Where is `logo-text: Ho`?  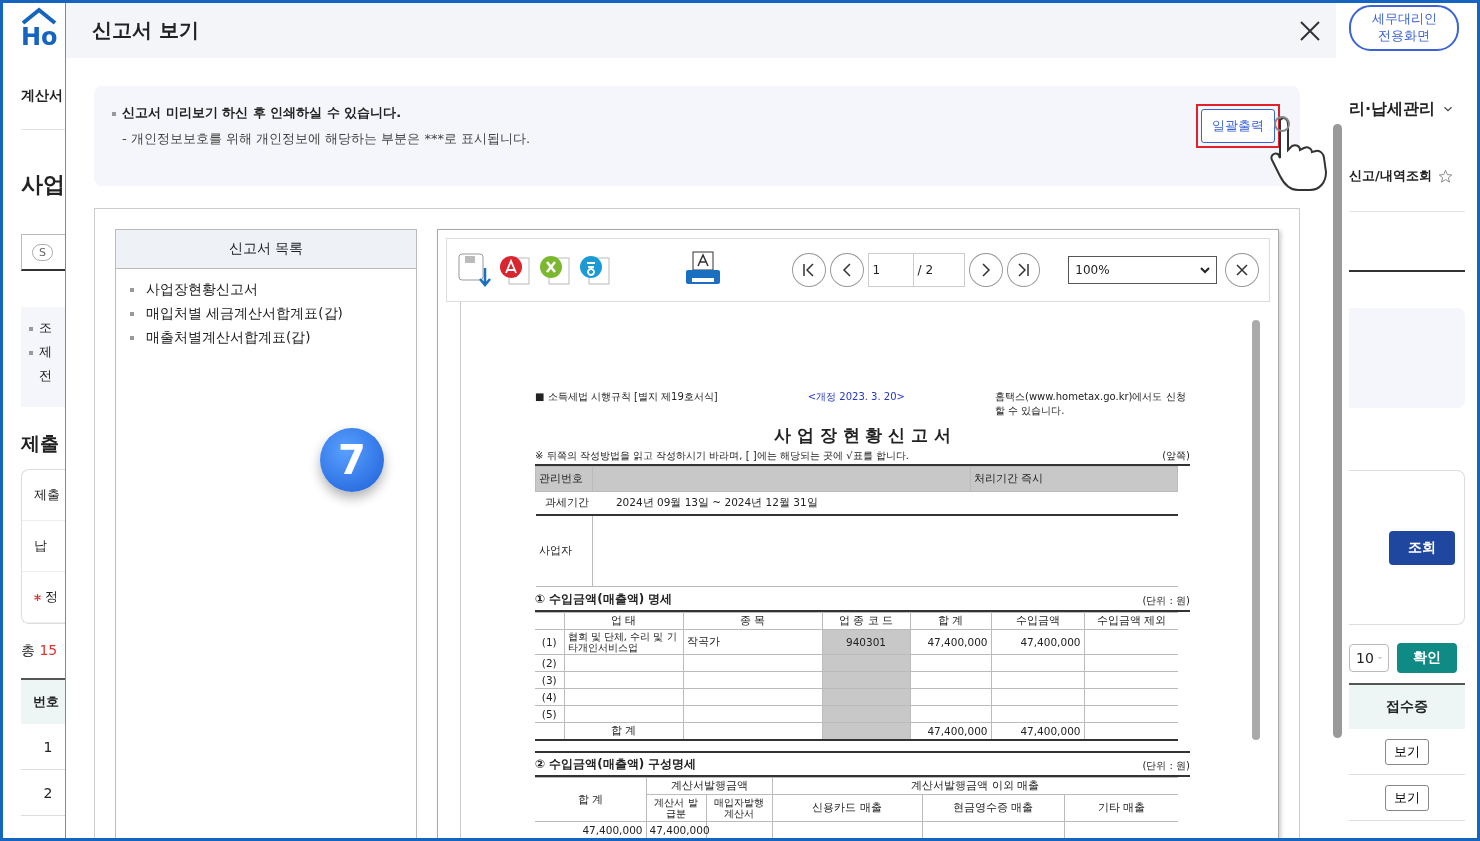
logo-text: Ho is located at coordinates (39, 37).